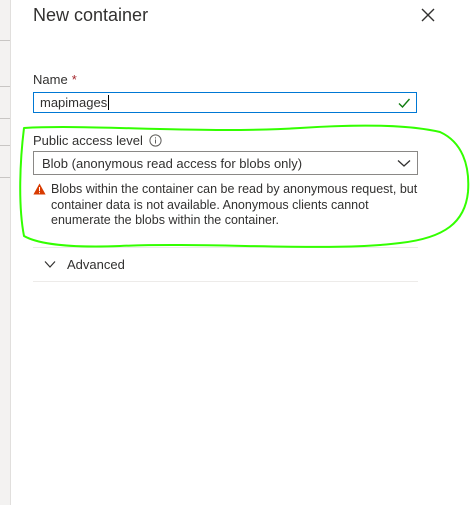  Describe the element at coordinates (88, 140) in the screenshot. I see `public-access-label: Public access level` at that location.